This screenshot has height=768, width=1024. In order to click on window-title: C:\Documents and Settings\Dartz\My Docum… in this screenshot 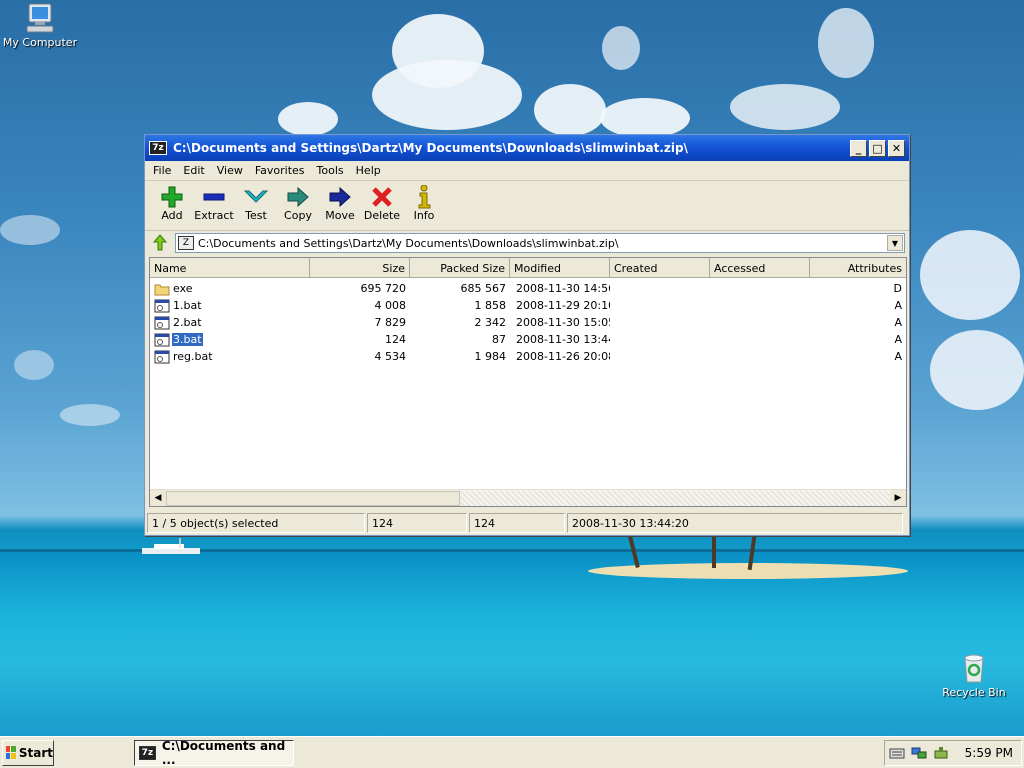, I will do `click(430, 148)`.